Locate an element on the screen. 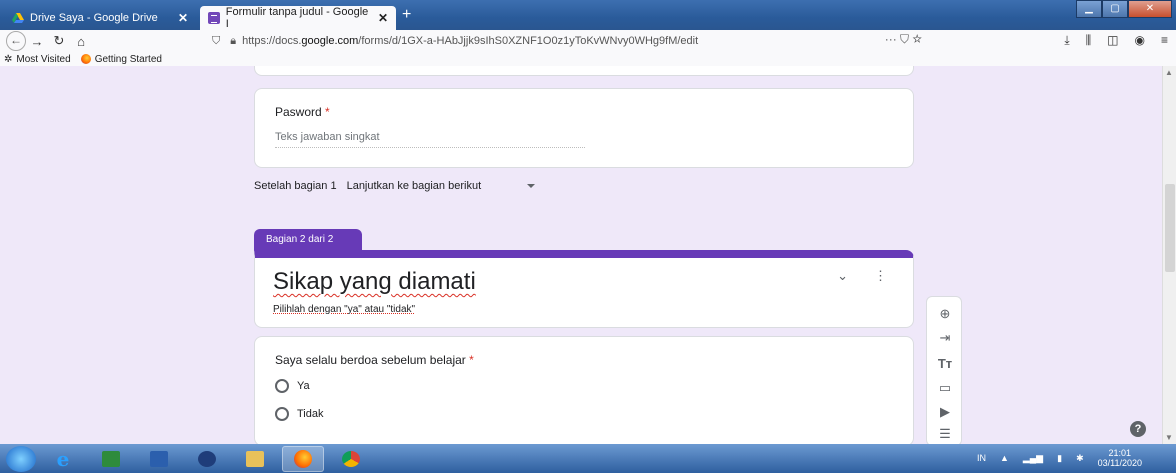 Image resolution: width=1176 pixels, height=473 pixels. taskbar-ie: e is located at coordinates (63, 459).